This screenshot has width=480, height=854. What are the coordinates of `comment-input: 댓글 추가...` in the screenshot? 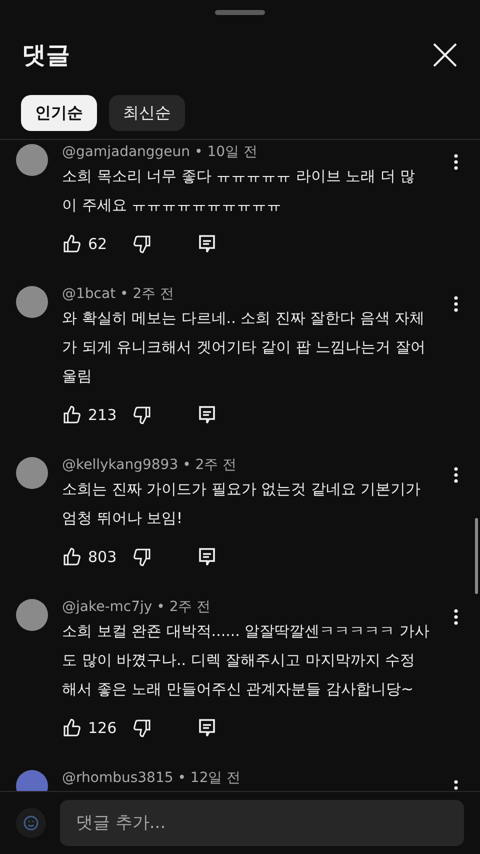 It's located at (262, 823).